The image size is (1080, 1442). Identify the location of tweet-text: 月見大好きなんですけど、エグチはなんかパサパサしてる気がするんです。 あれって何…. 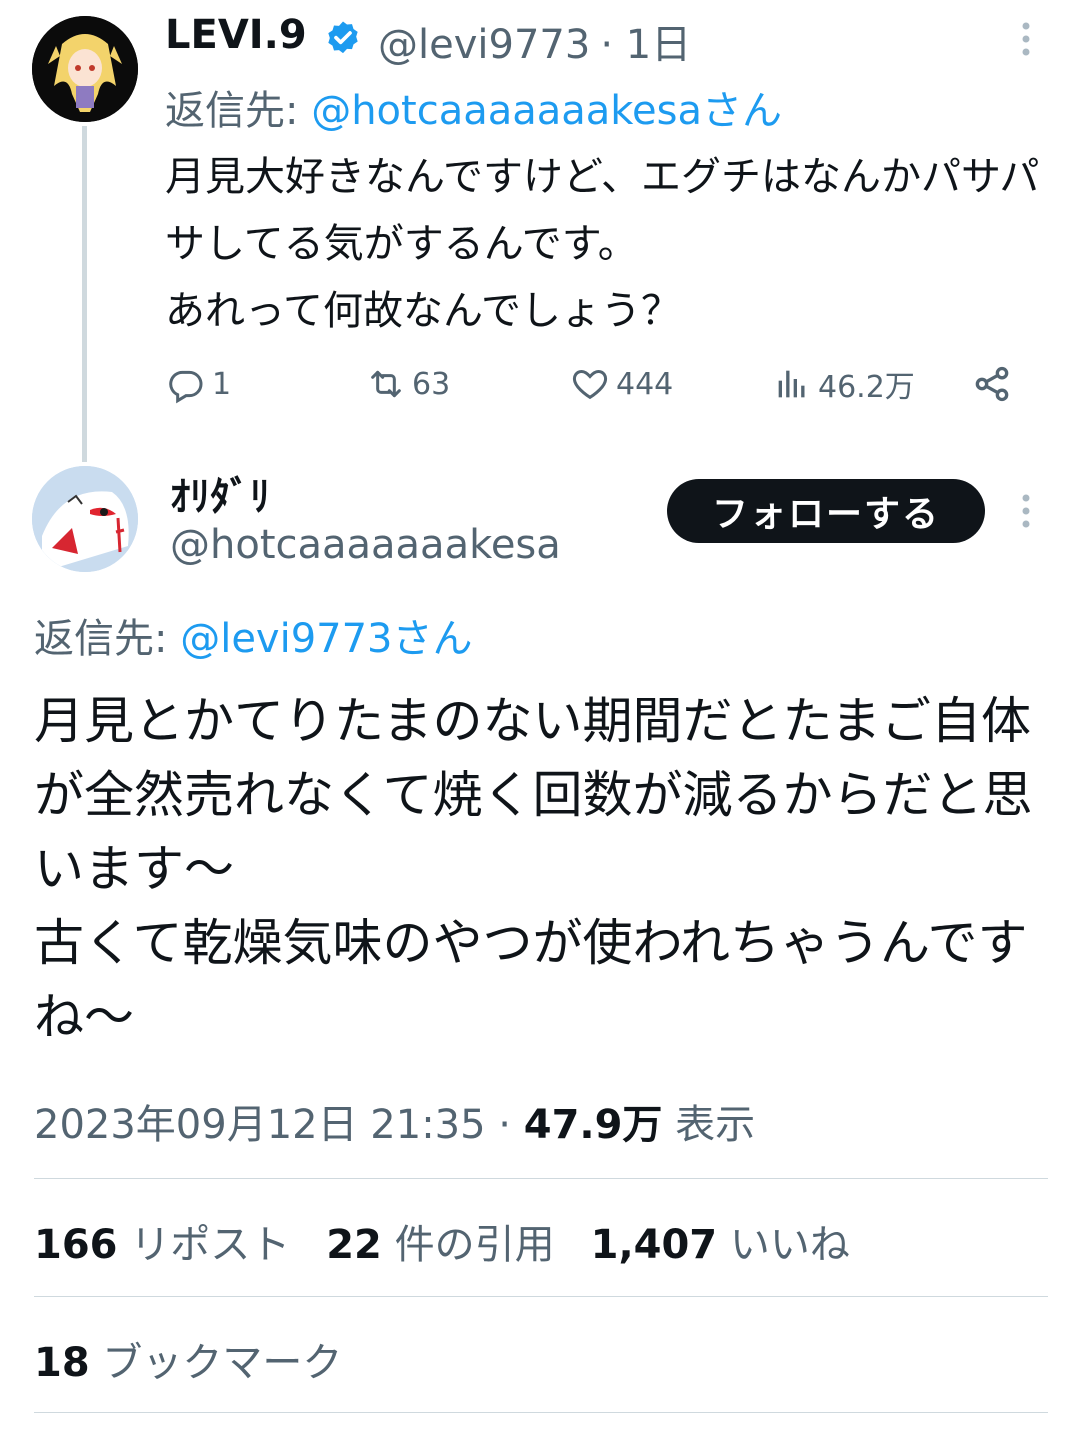
(602, 244).